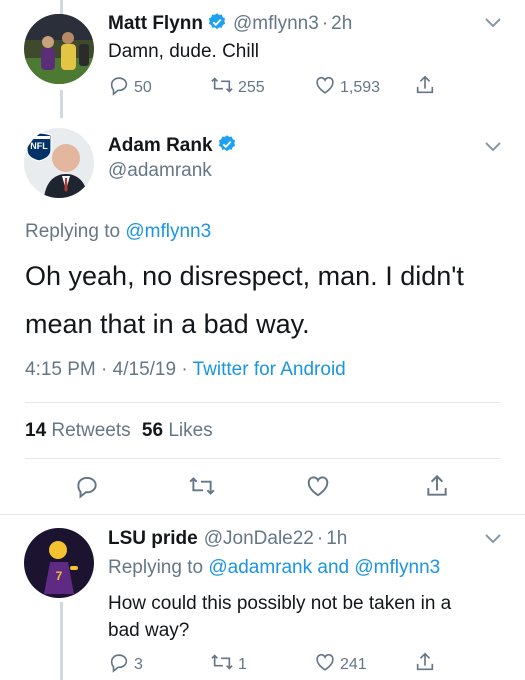 The height and width of the screenshot is (680, 525). I want to click on main-author-name-row: Adam Rank, so click(172, 147).